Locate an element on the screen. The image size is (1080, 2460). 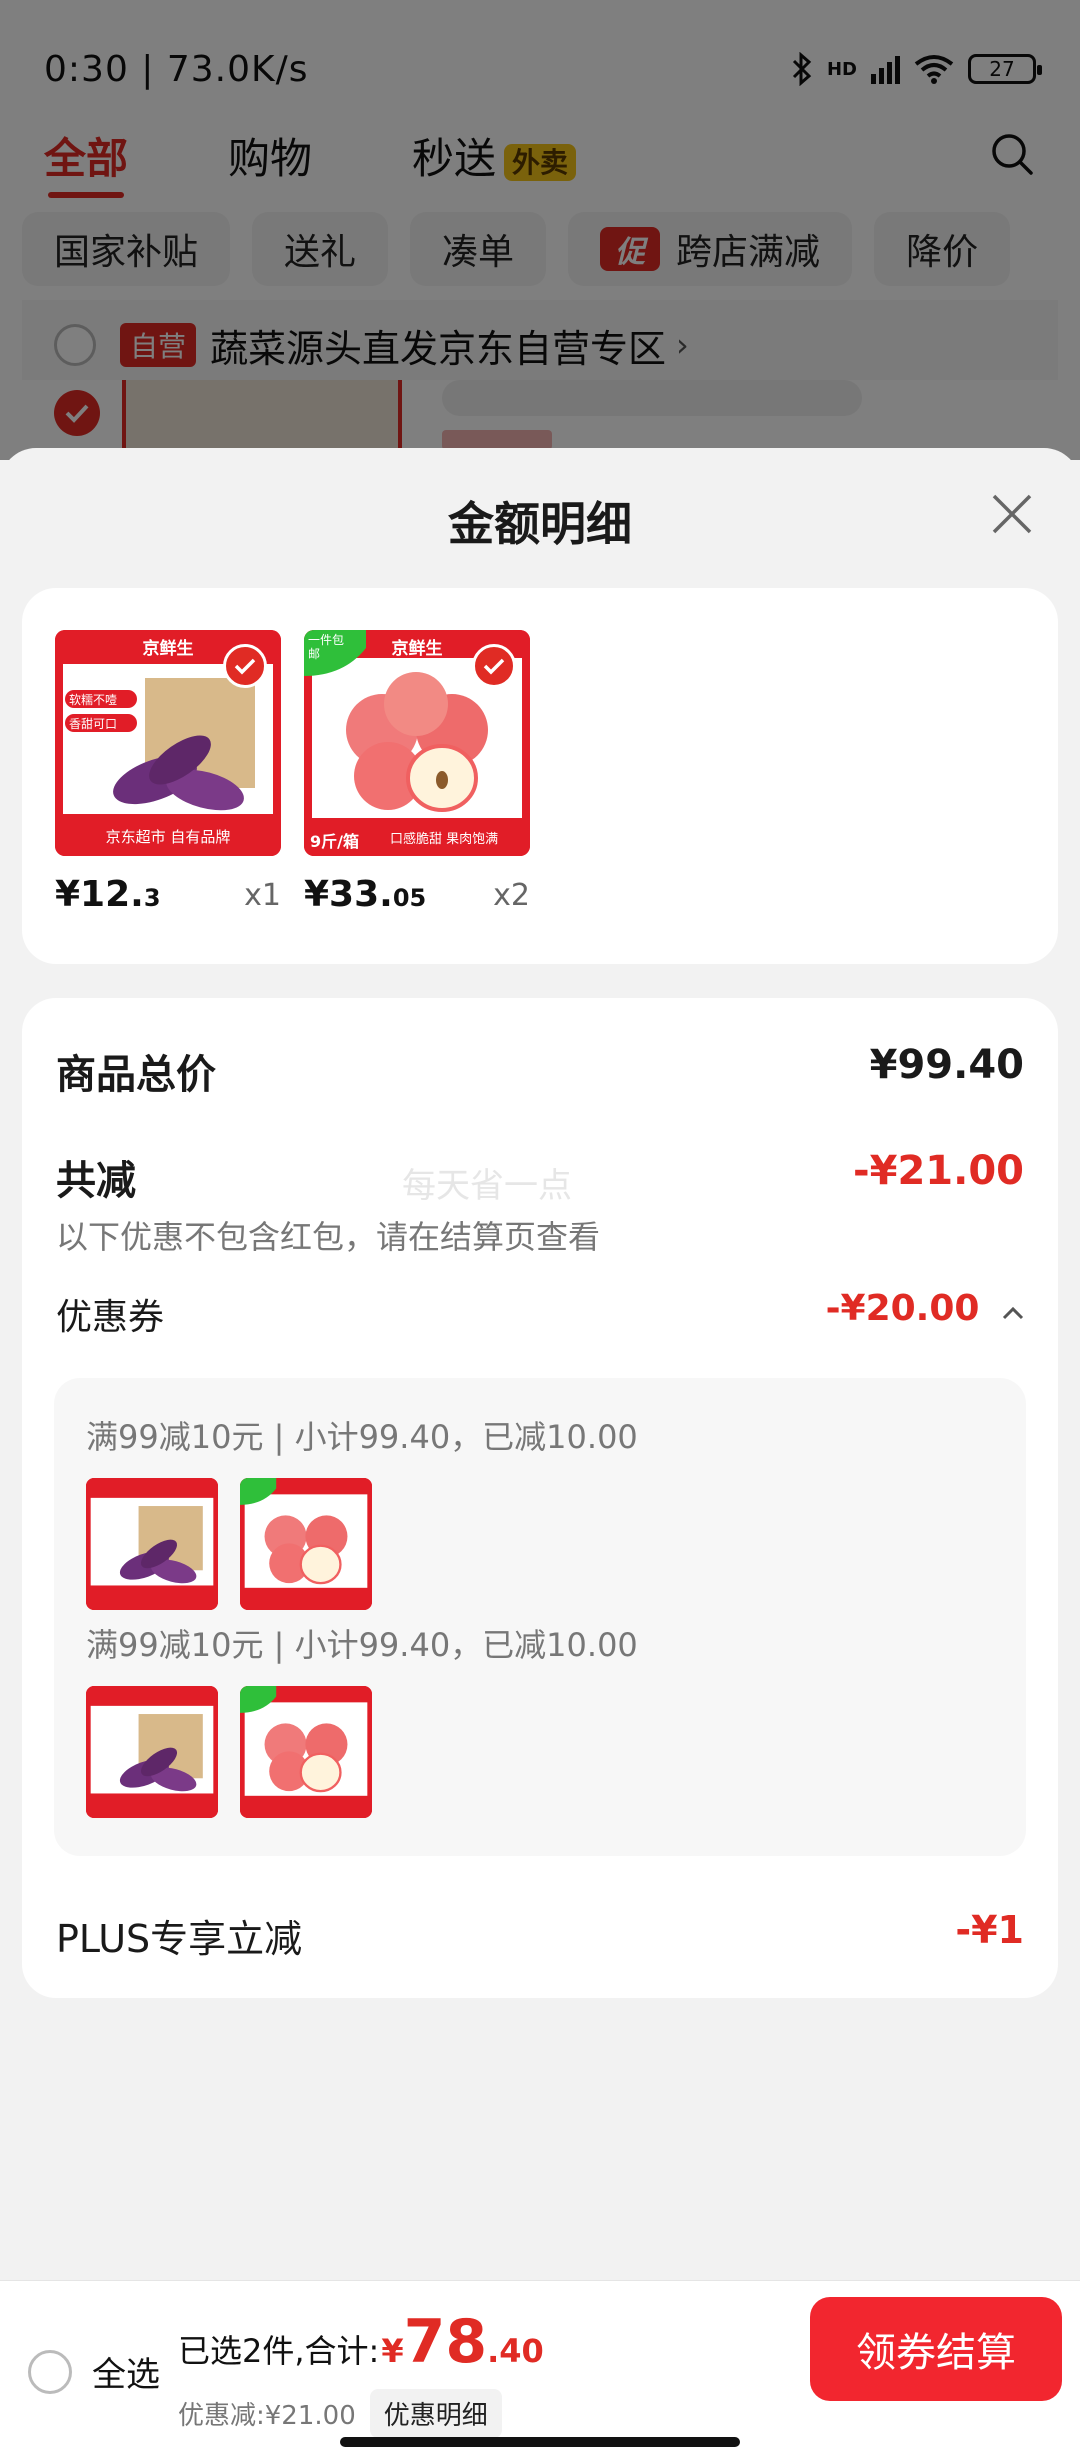
coupon-label: 优惠券 is located at coordinates (110, 1317).